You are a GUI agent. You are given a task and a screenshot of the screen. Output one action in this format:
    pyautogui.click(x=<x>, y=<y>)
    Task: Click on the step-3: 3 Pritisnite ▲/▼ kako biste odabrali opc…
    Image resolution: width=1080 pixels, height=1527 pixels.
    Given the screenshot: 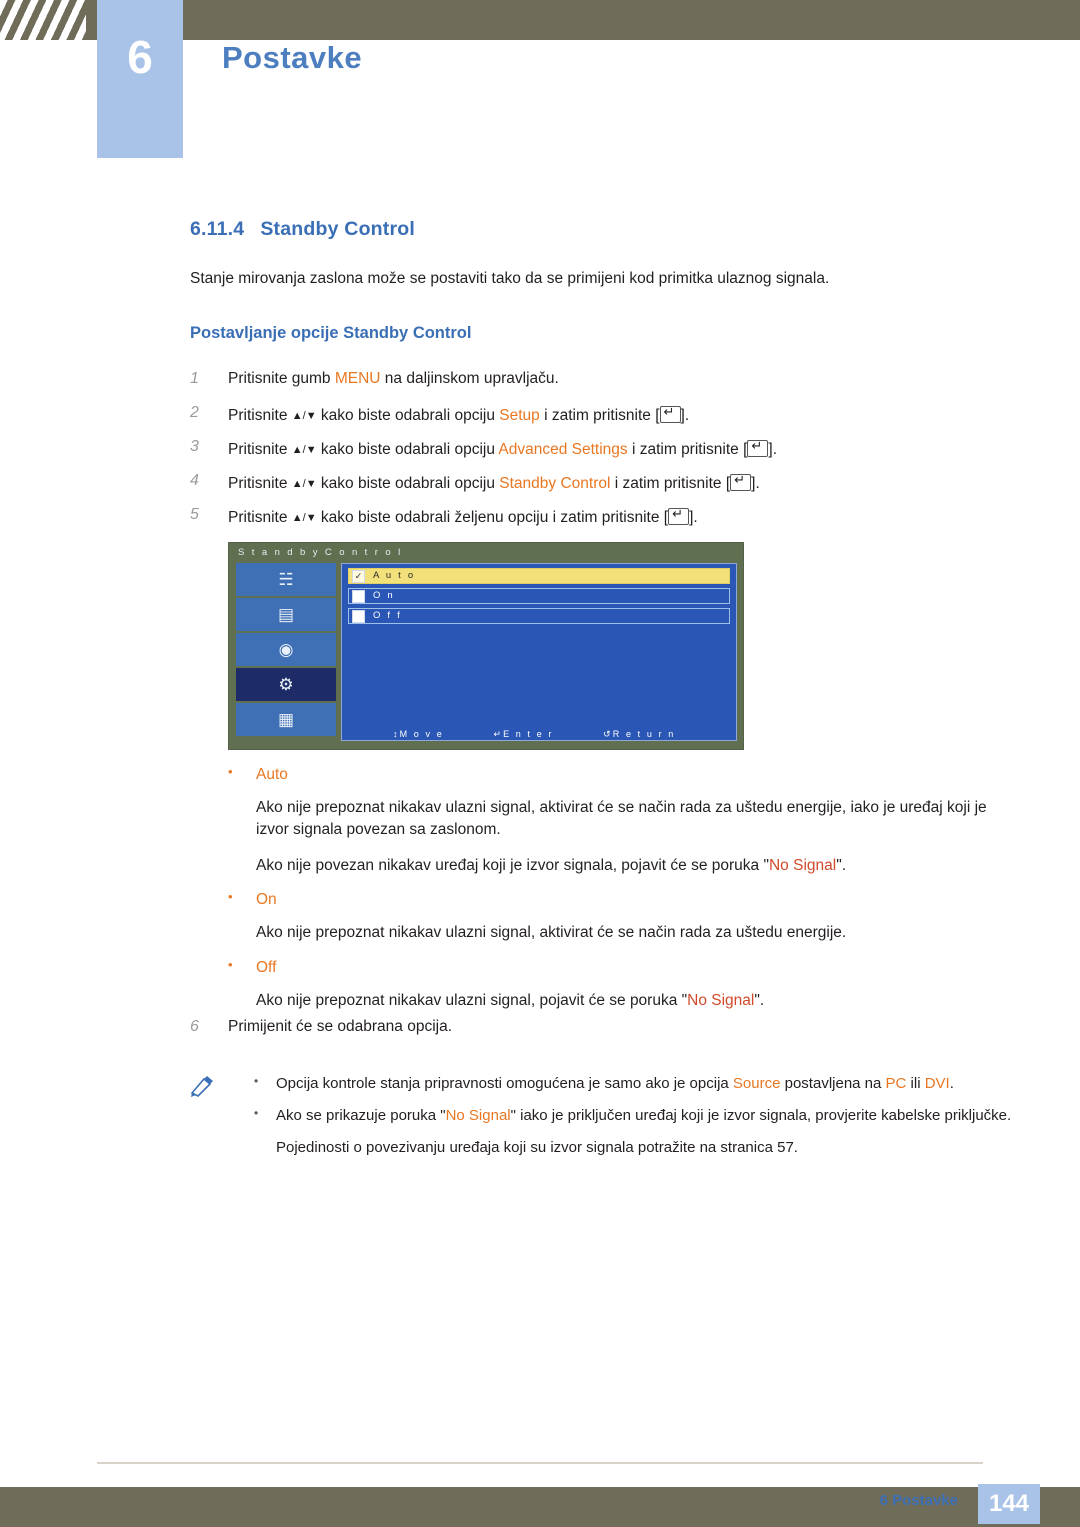 What is the action you would take?
    pyautogui.click(x=605, y=454)
    